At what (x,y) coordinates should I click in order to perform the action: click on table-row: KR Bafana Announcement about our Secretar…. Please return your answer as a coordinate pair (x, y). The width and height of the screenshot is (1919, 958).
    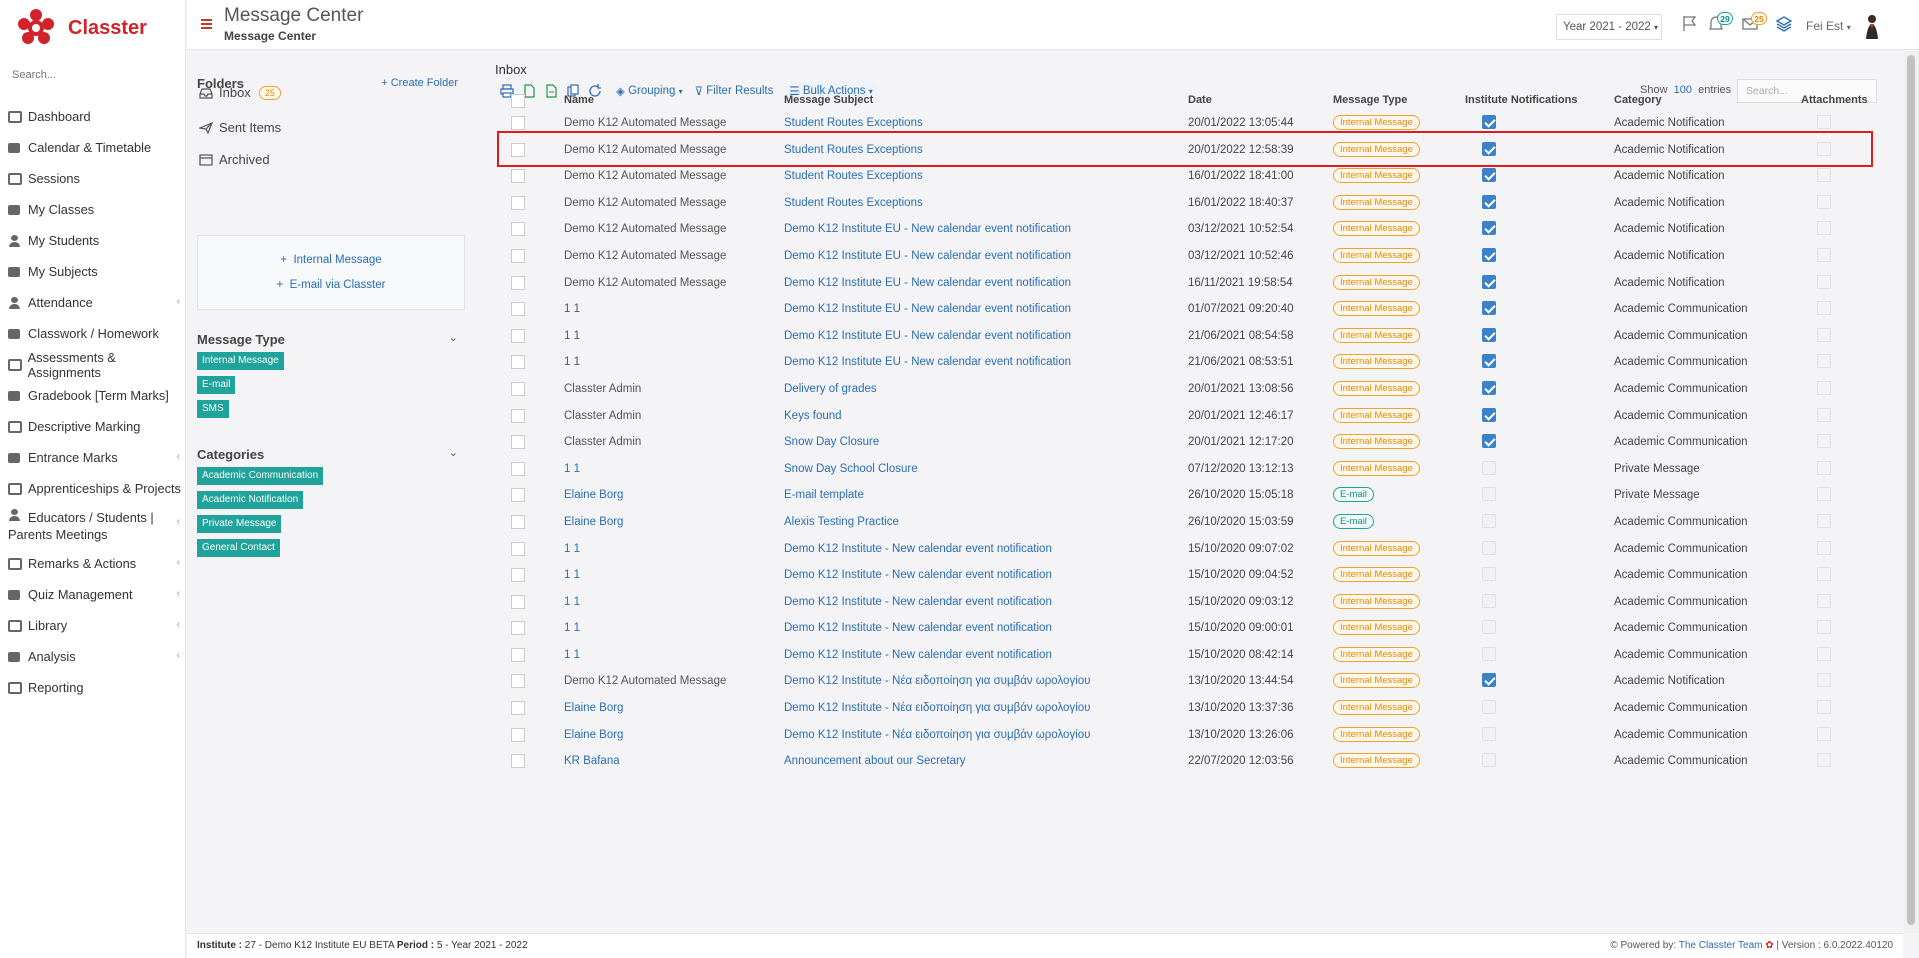
    Looking at the image, I should click on (1192, 762).